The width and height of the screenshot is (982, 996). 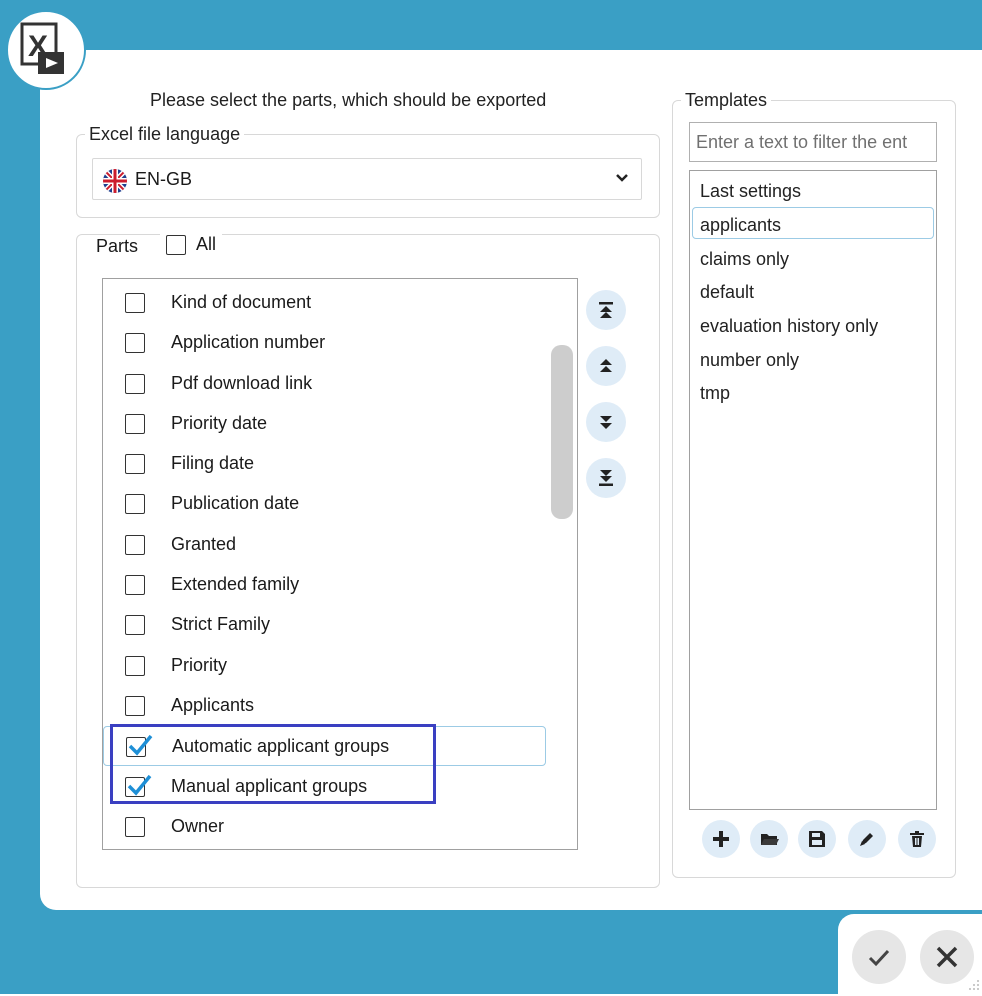 I want to click on list-item: Strict Family, so click(x=326, y=625).